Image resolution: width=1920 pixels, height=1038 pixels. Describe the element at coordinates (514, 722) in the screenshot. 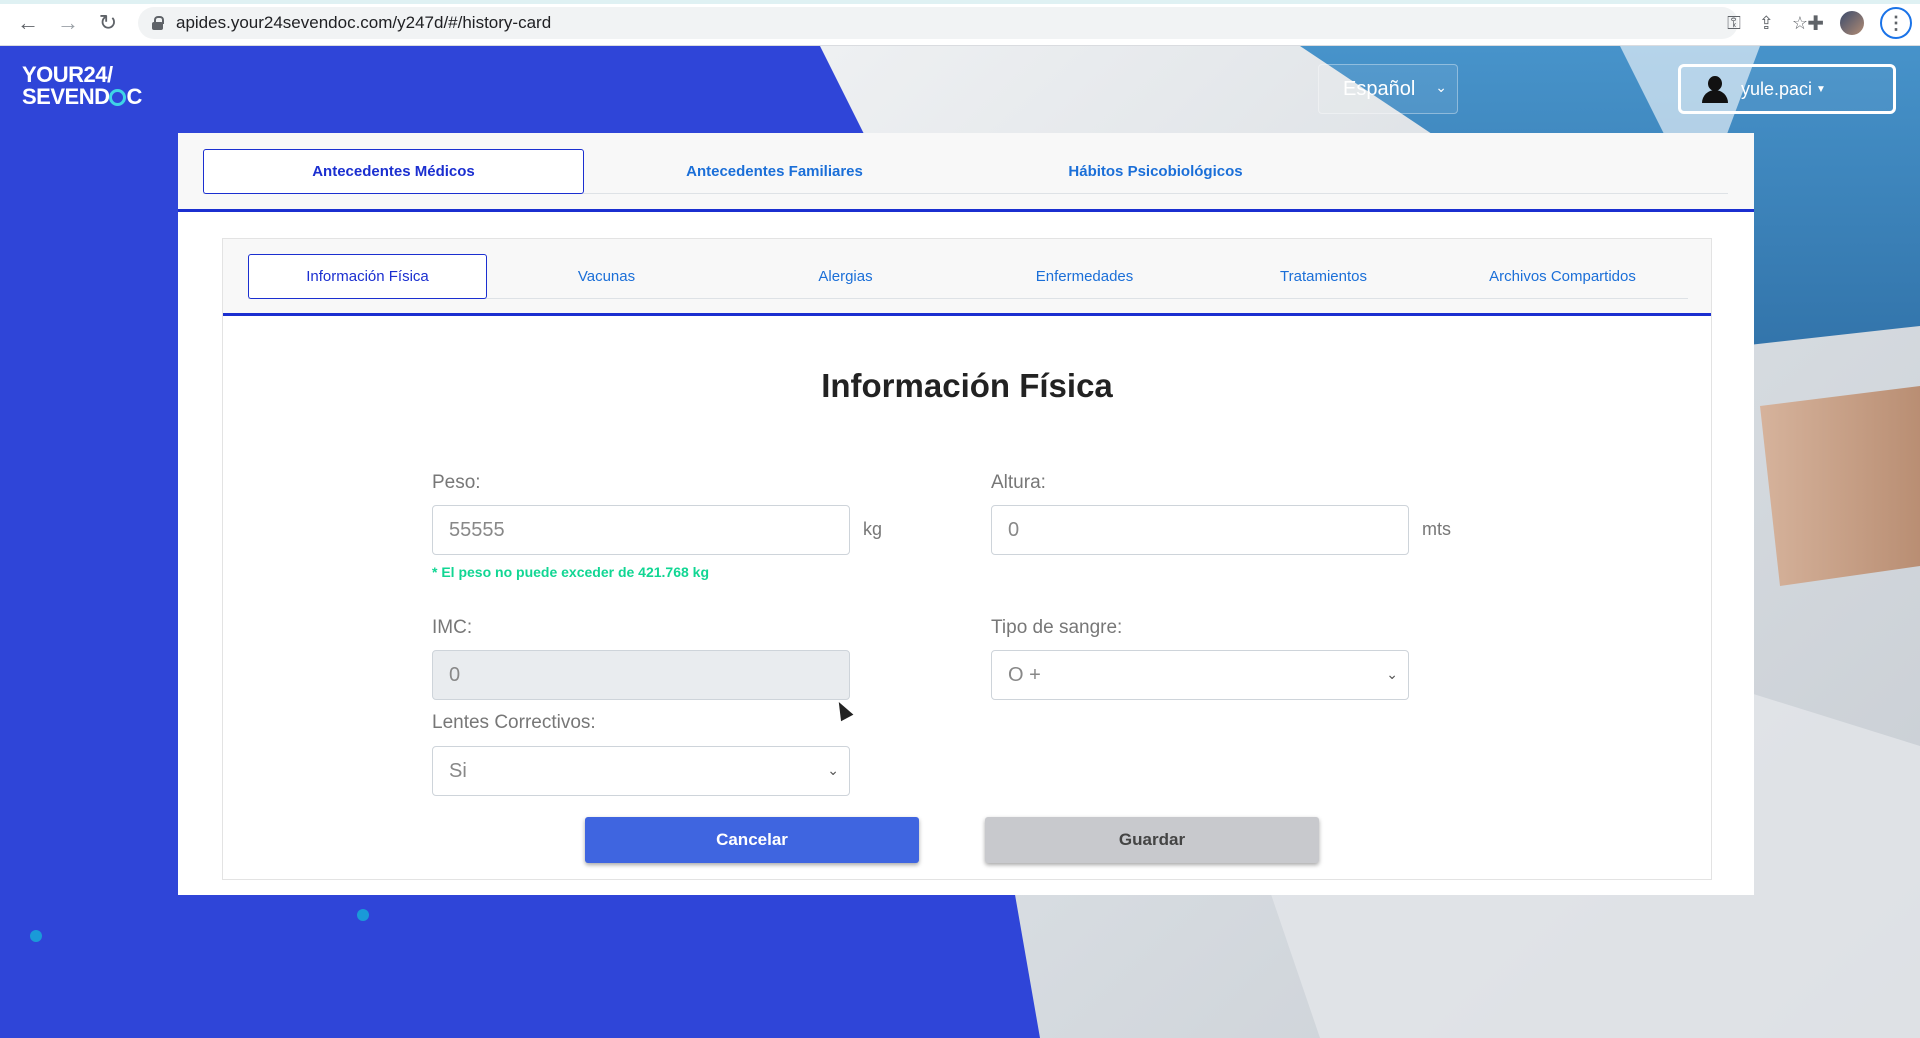

I see `lentes-label: Lentes Correctivos:` at that location.